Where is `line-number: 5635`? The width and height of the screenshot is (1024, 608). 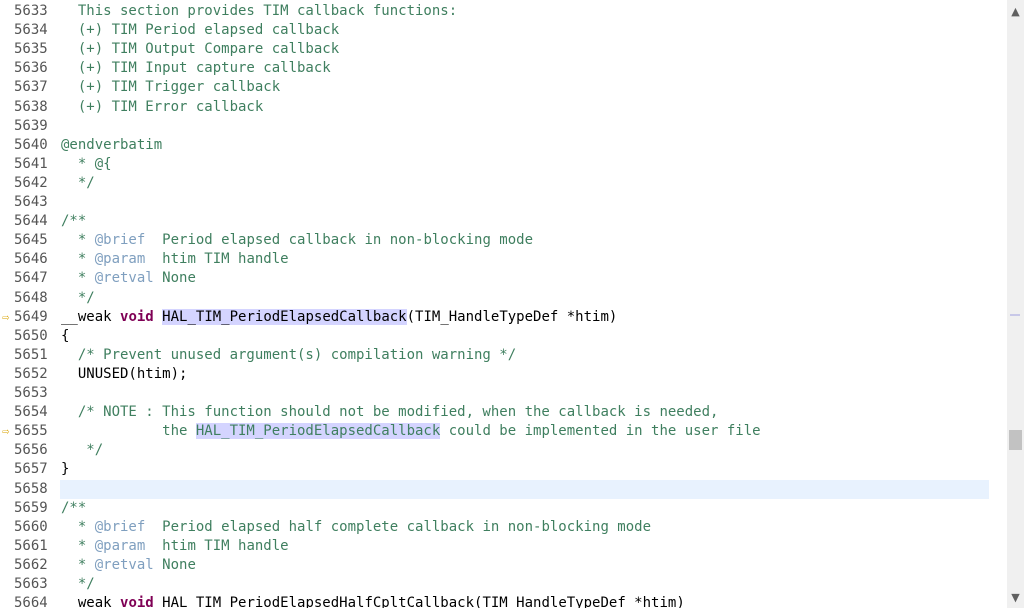 line-number: 5635 is located at coordinates (31, 49).